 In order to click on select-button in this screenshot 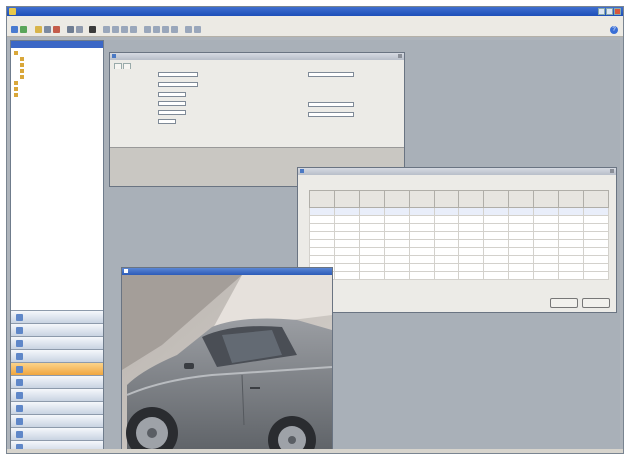, I will do `click(596, 303)`.